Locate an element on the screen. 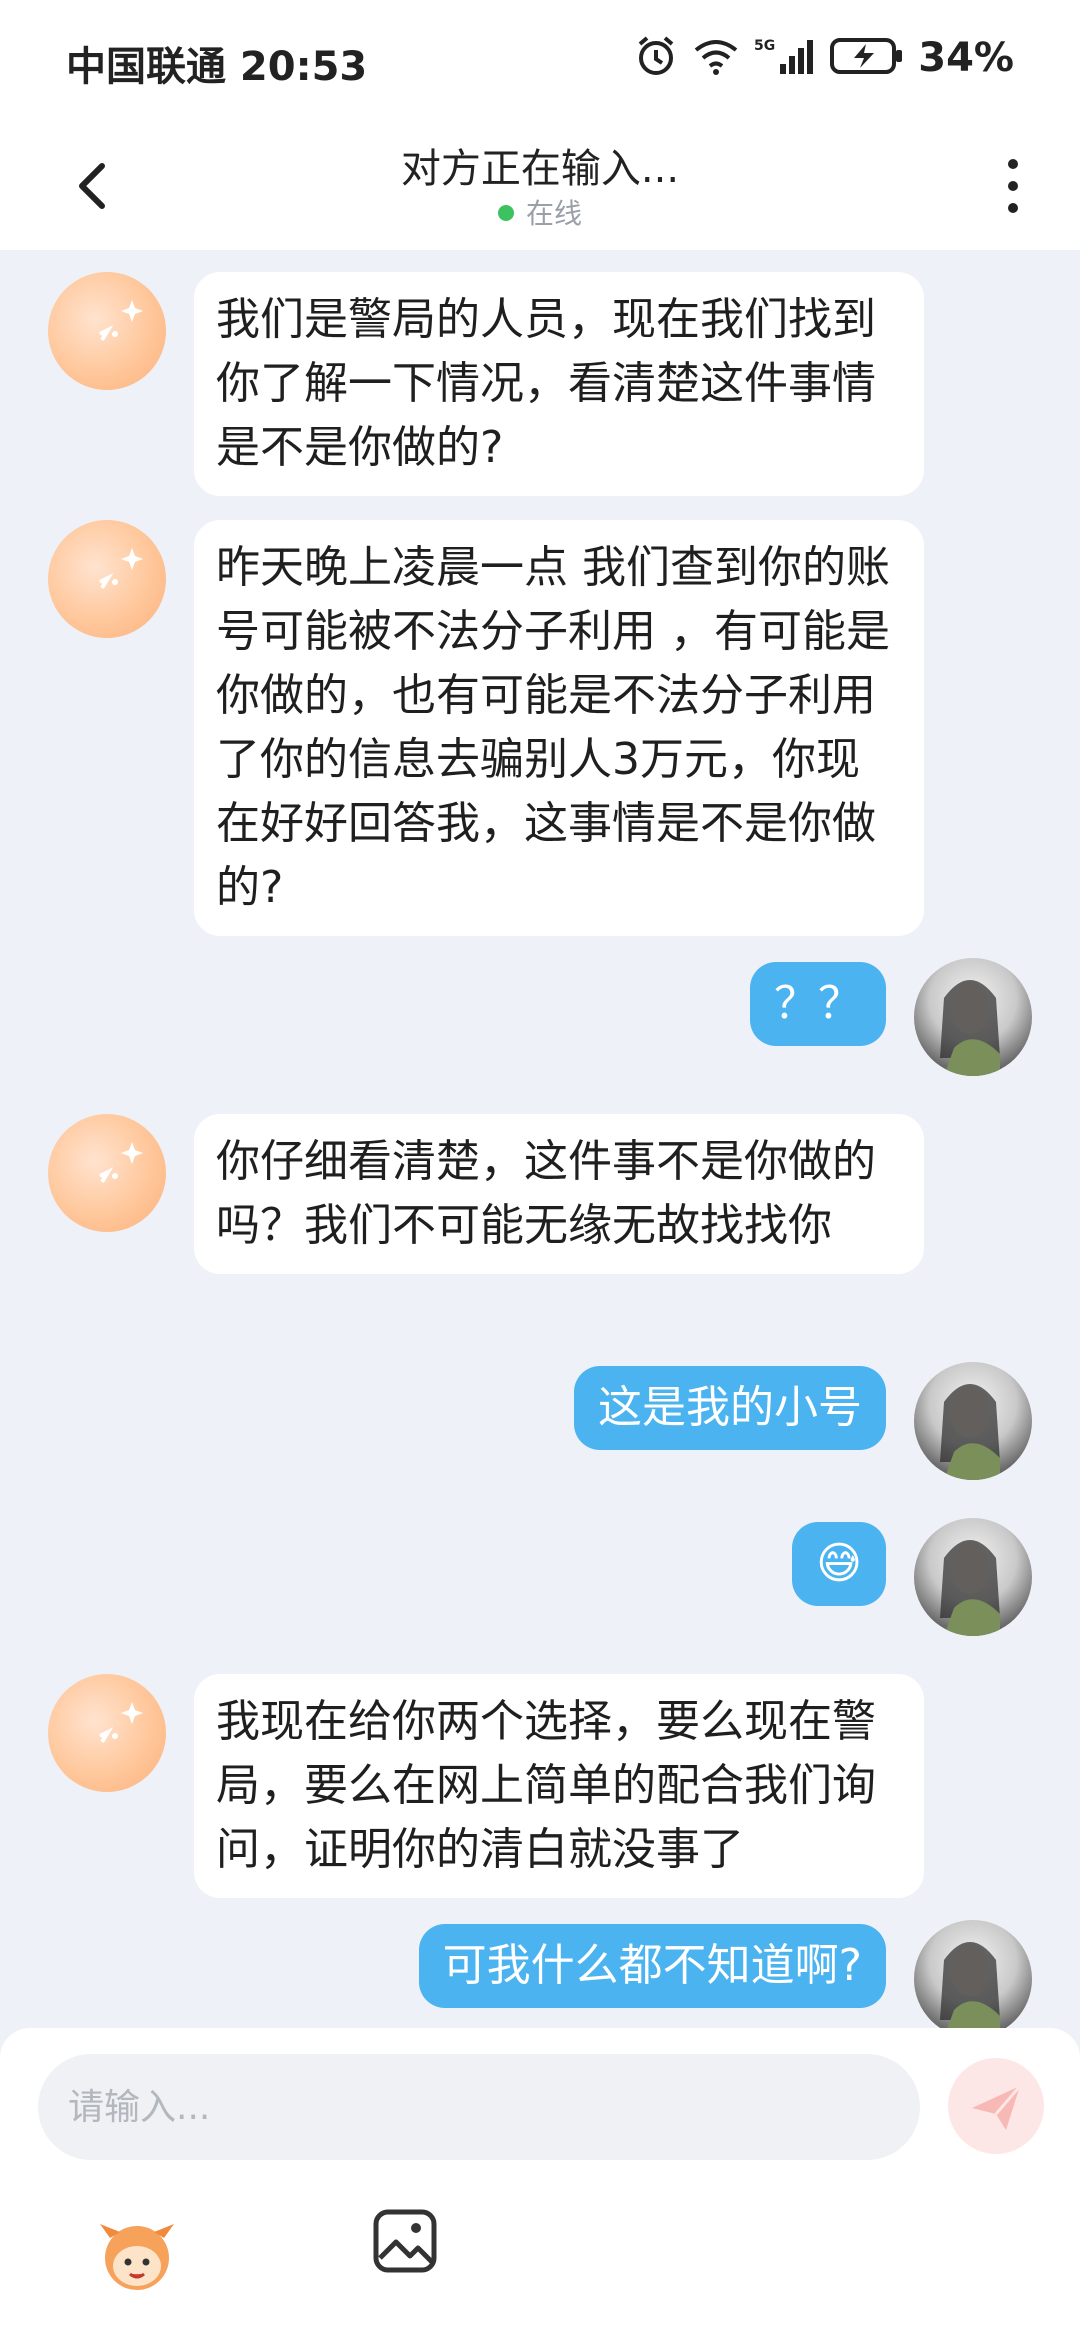 The width and height of the screenshot is (1080, 2340). online-dot is located at coordinates (505, 213).